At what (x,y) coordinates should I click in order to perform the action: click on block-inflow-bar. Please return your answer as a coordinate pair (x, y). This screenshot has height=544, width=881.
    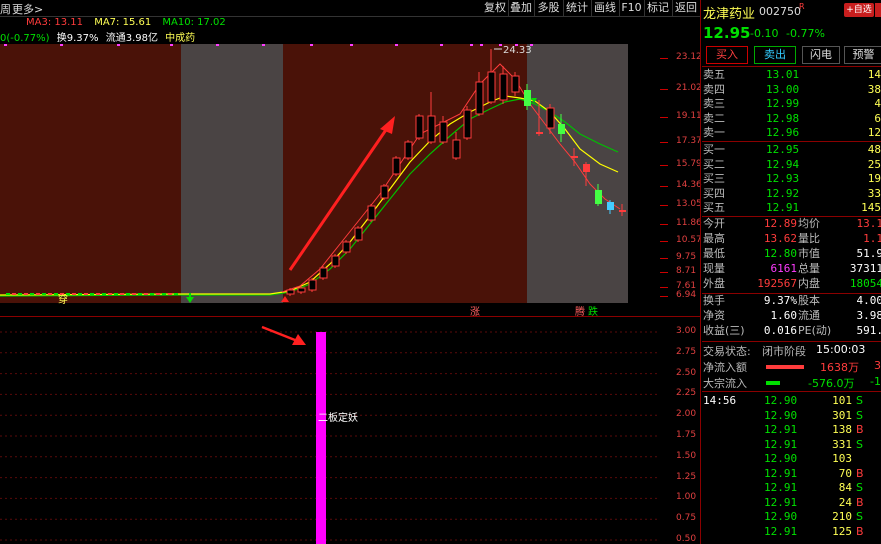
    Looking at the image, I should click on (773, 383).